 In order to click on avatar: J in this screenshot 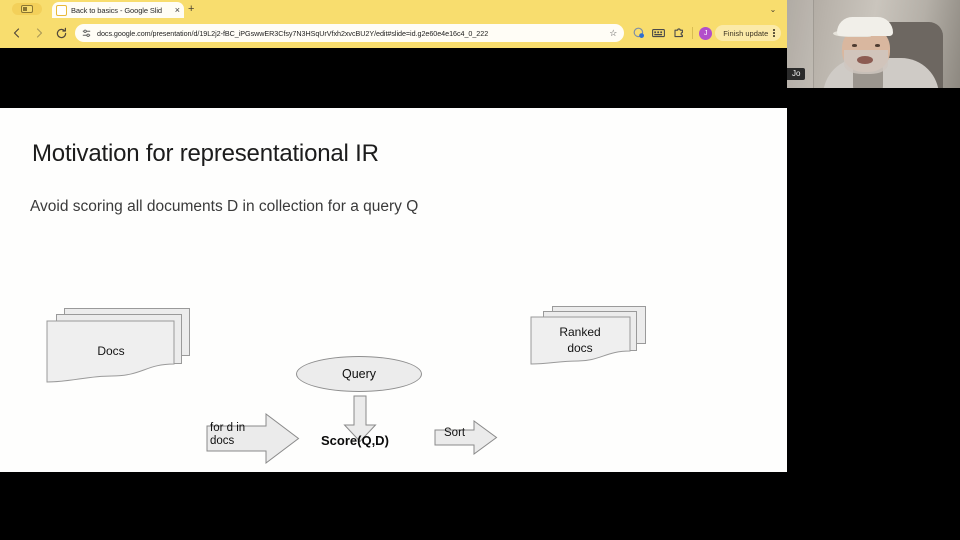, I will do `click(706, 33)`.